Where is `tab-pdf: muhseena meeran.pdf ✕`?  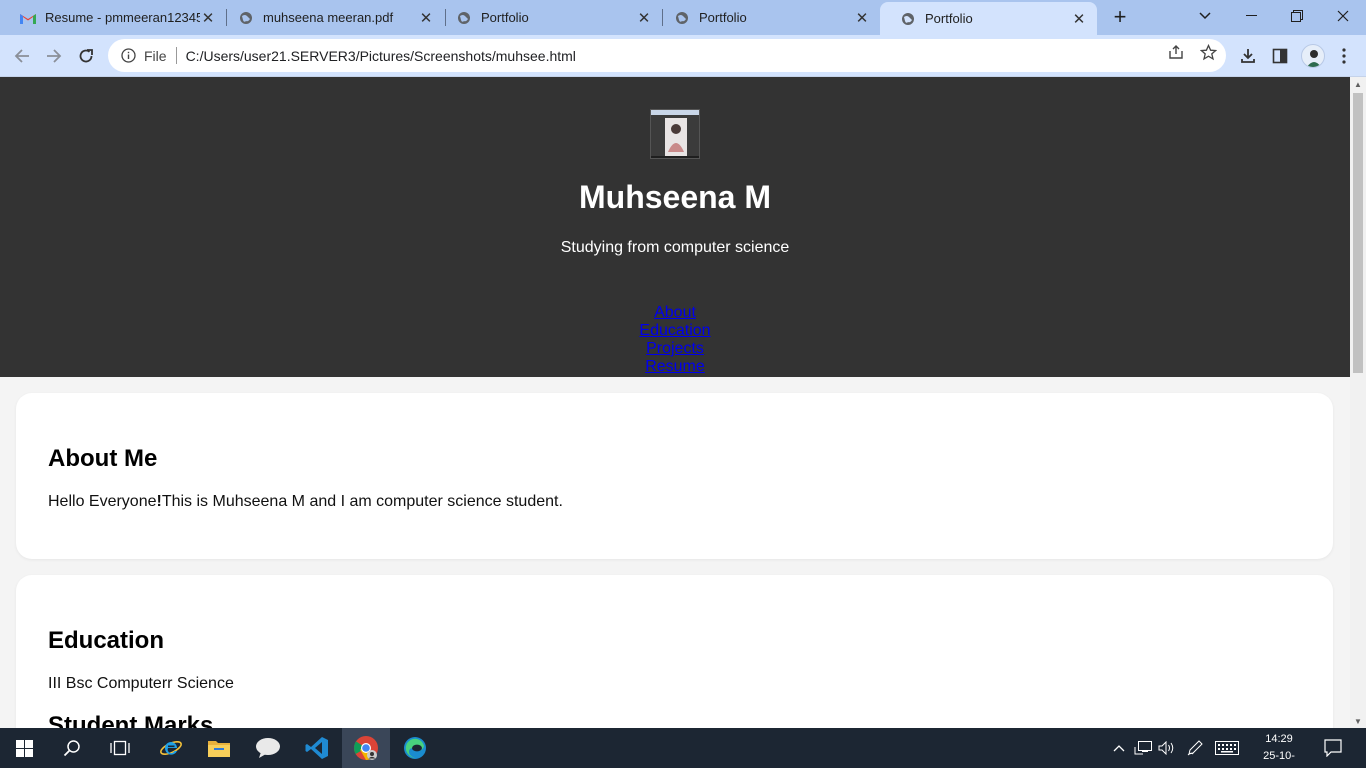 tab-pdf: muhseena meeran.pdf ✕ is located at coordinates (331, 17).